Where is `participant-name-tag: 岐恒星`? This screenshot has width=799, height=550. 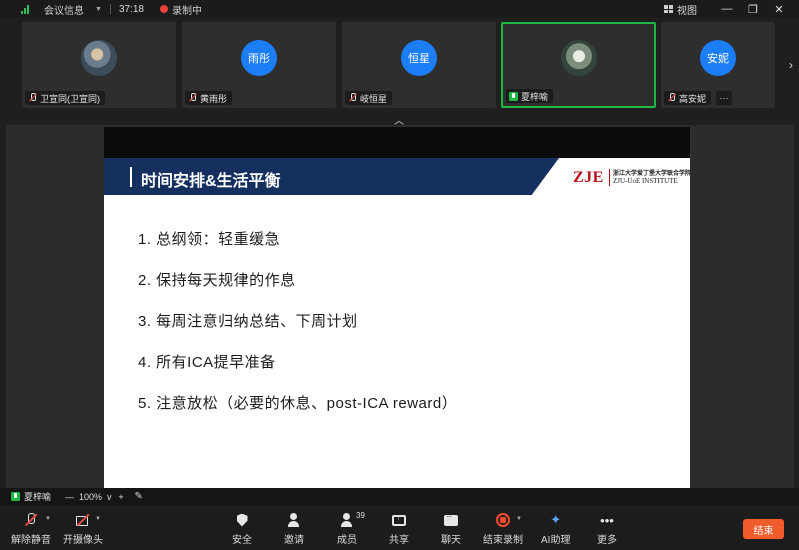
participant-name-tag: 岐恒星 is located at coordinates (369, 98).